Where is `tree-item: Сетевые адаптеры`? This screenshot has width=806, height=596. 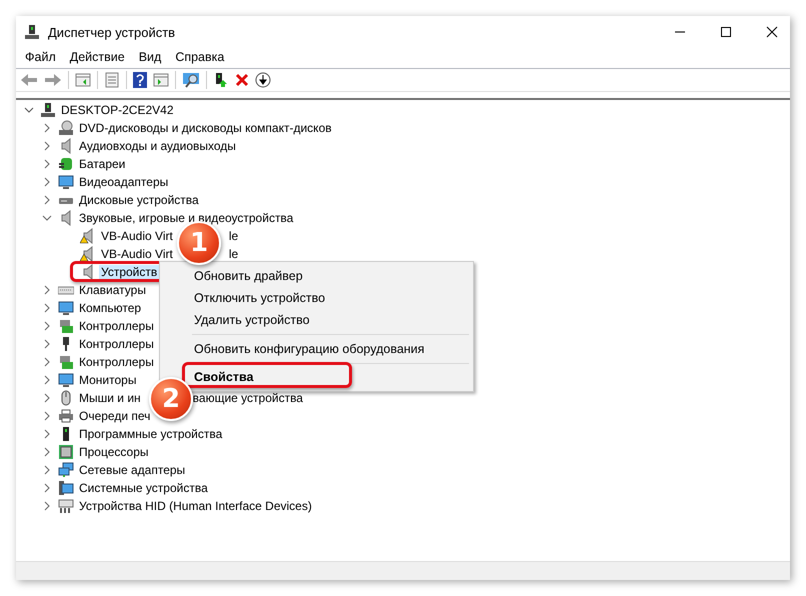 tree-item: Сетевые адаптеры is located at coordinates (132, 470).